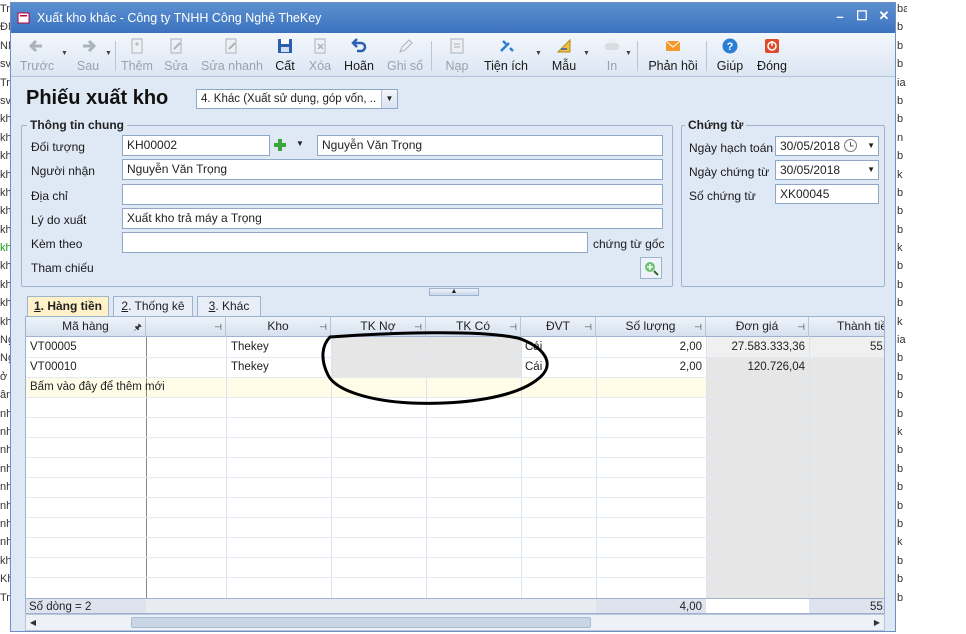  Describe the element at coordinates (506, 54) in the screenshot. I see `toolbar-btn-tien-ich: Tiện ích` at that location.